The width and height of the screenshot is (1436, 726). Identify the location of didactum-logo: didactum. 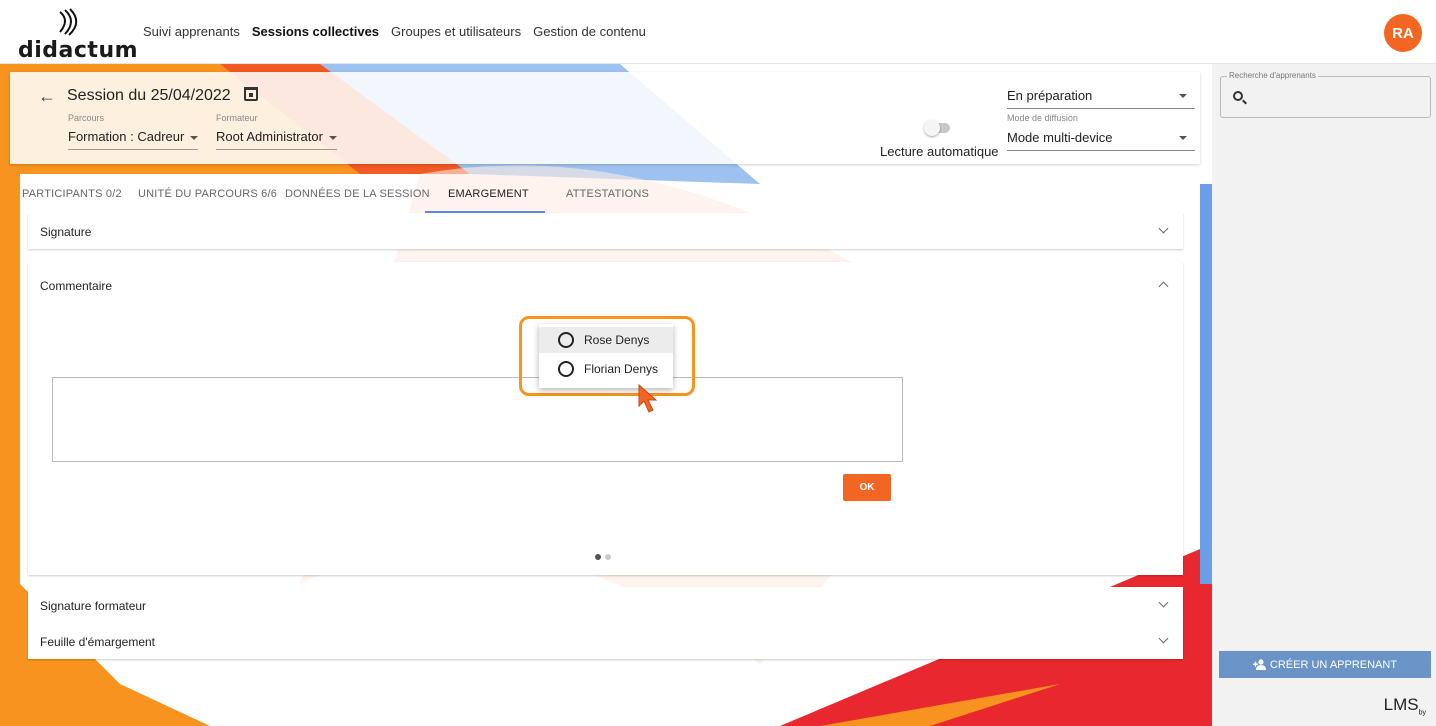
(78, 34).